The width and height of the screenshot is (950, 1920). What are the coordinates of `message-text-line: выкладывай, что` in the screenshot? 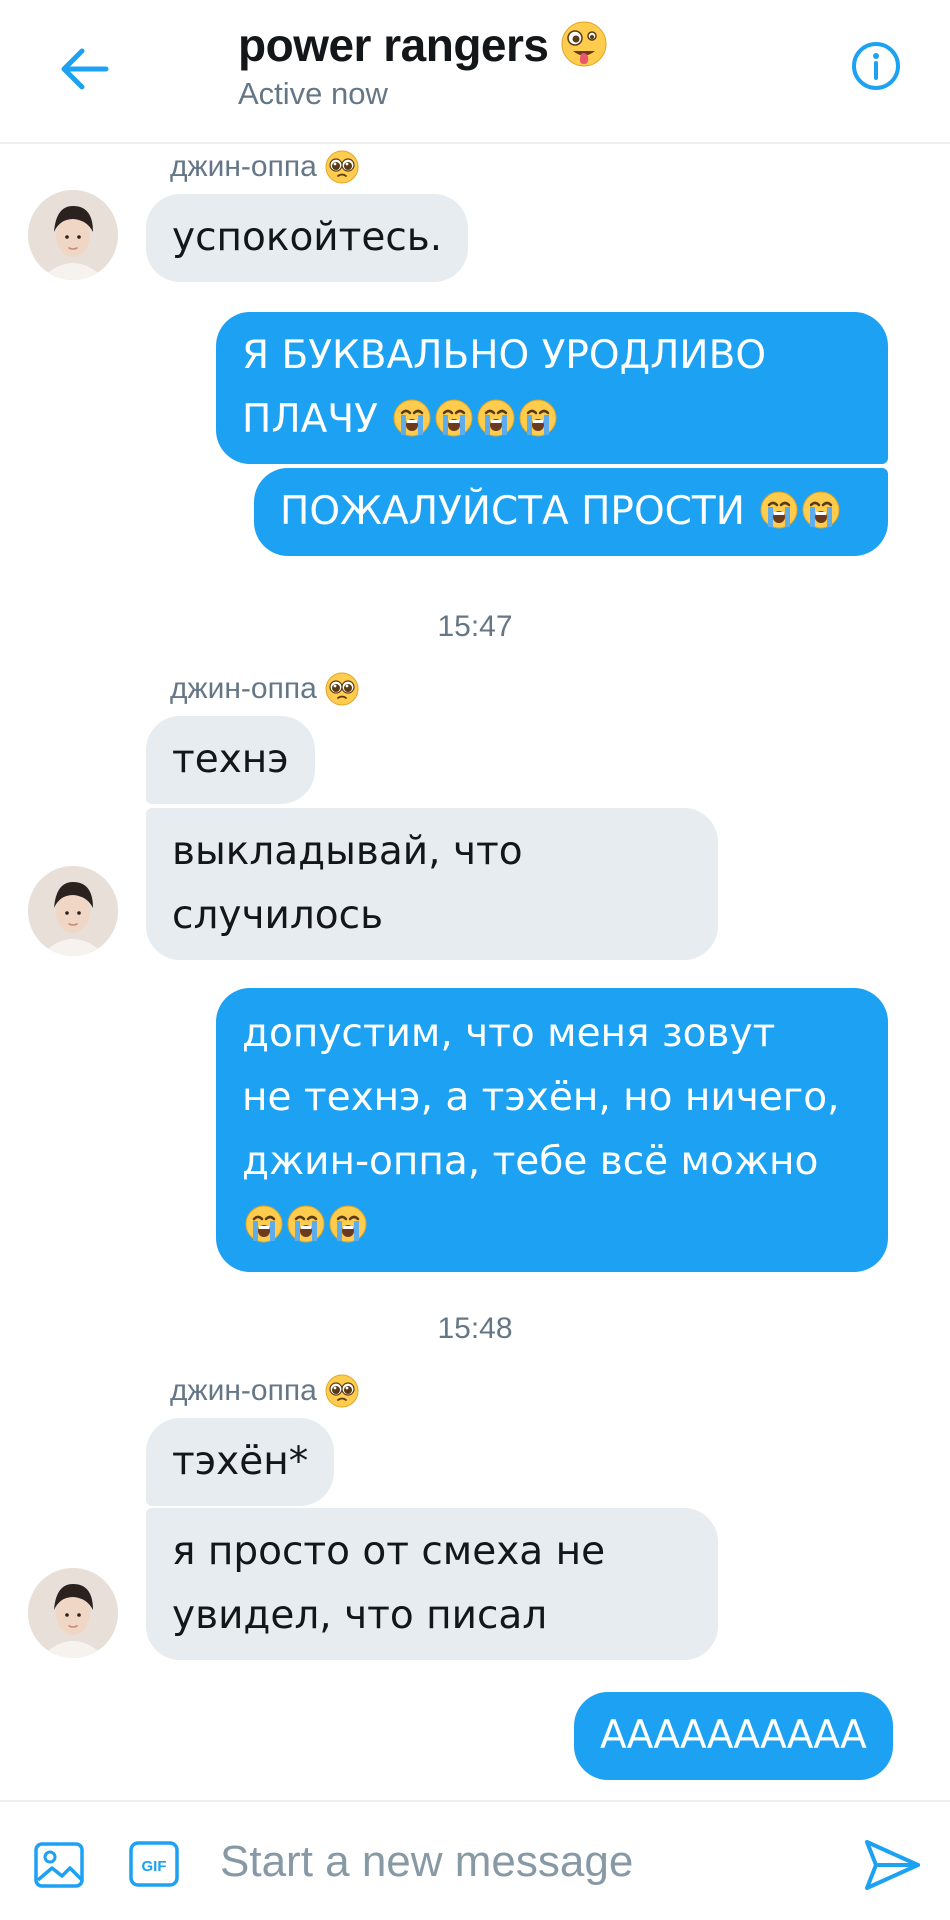 It's located at (347, 851).